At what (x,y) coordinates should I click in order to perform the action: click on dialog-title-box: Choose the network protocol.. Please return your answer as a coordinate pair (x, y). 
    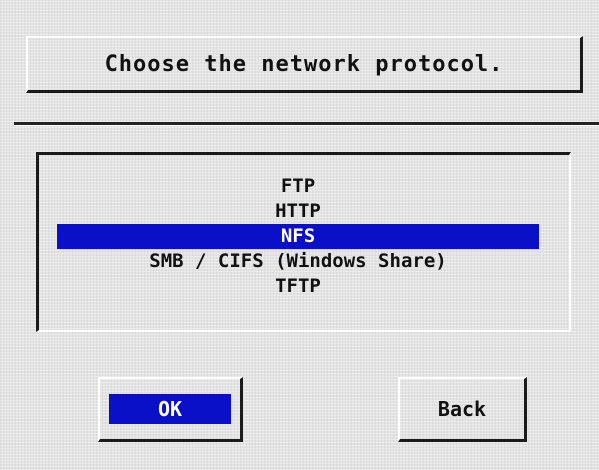
    Looking at the image, I should click on (304, 64).